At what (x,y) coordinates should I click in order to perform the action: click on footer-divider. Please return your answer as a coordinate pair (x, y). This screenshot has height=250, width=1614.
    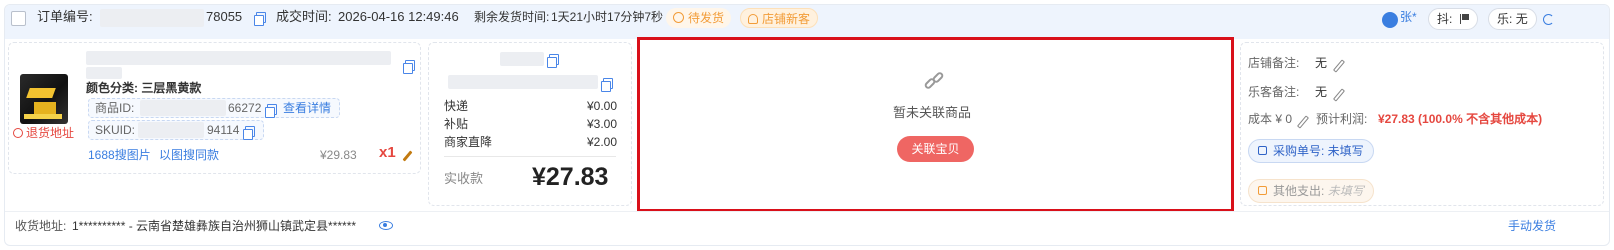
    Looking at the image, I should click on (807, 211).